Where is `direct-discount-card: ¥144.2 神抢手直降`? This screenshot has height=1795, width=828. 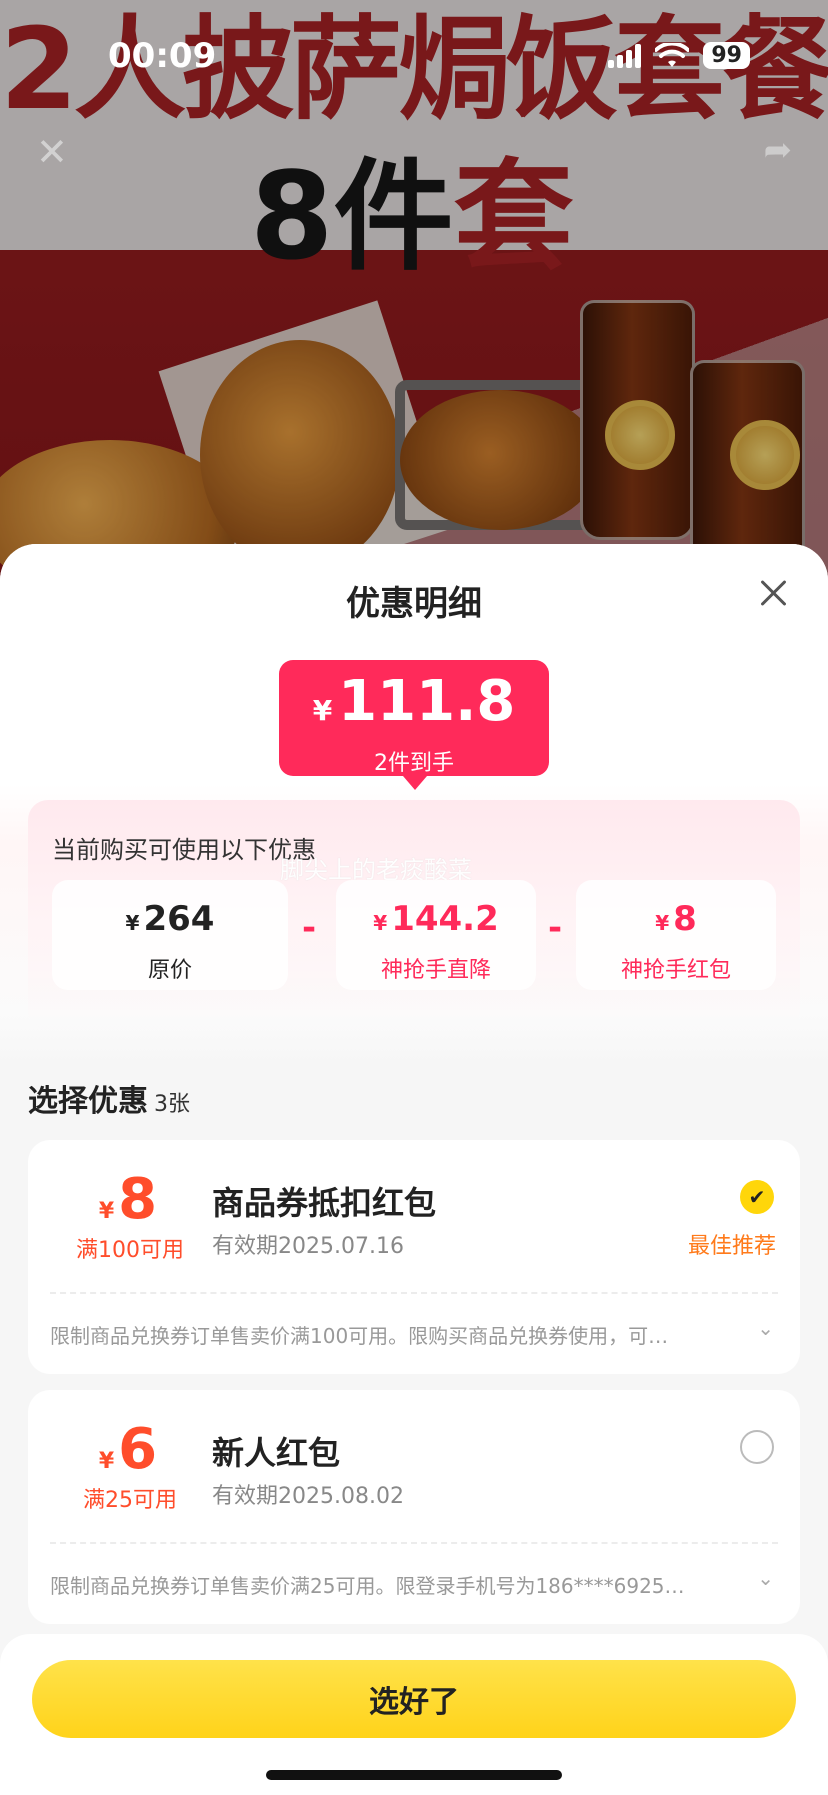
direct-discount-card: ¥144.2 神抢手直降 is located at coordinates (436, 935).